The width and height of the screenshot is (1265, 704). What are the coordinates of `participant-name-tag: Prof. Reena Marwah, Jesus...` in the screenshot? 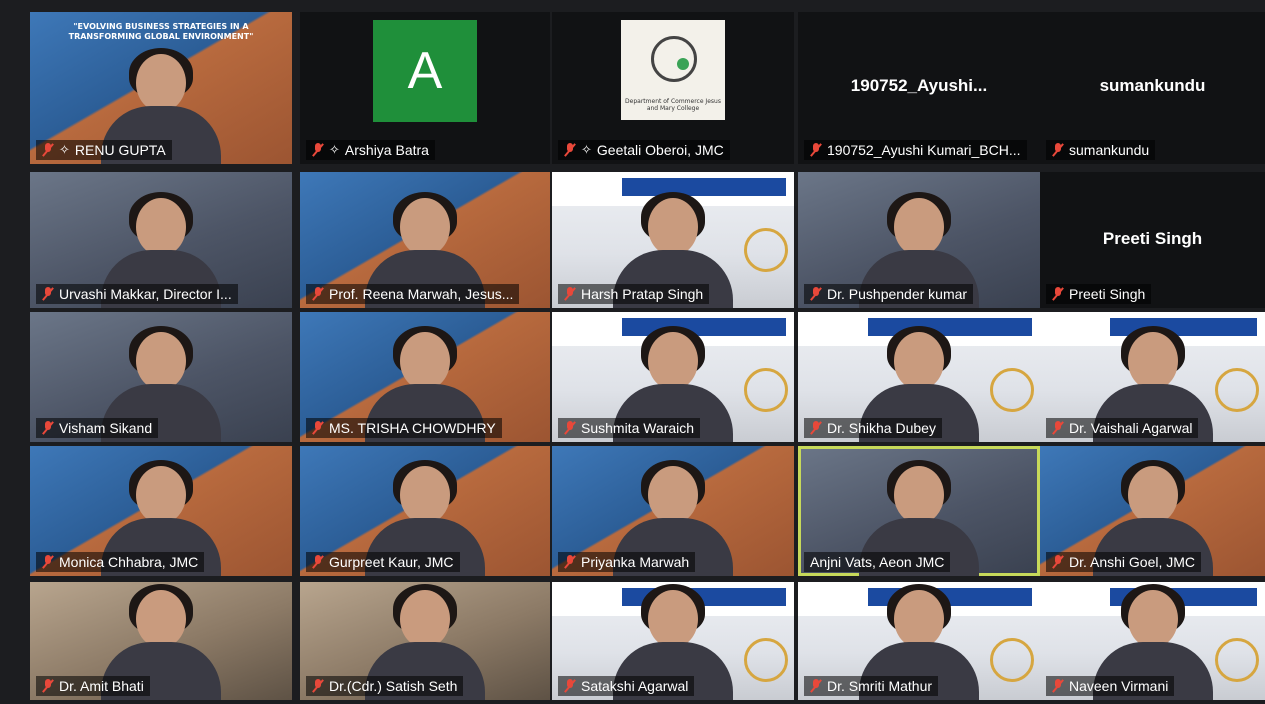 It's located at (413, 294).